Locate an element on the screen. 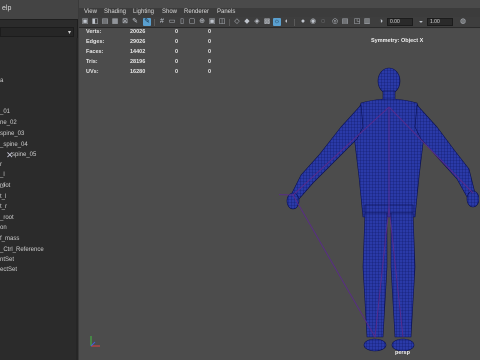 The width and height of the screenshot is (480, 360). outliner-item: ectSet is located at coordinates (8, 271).